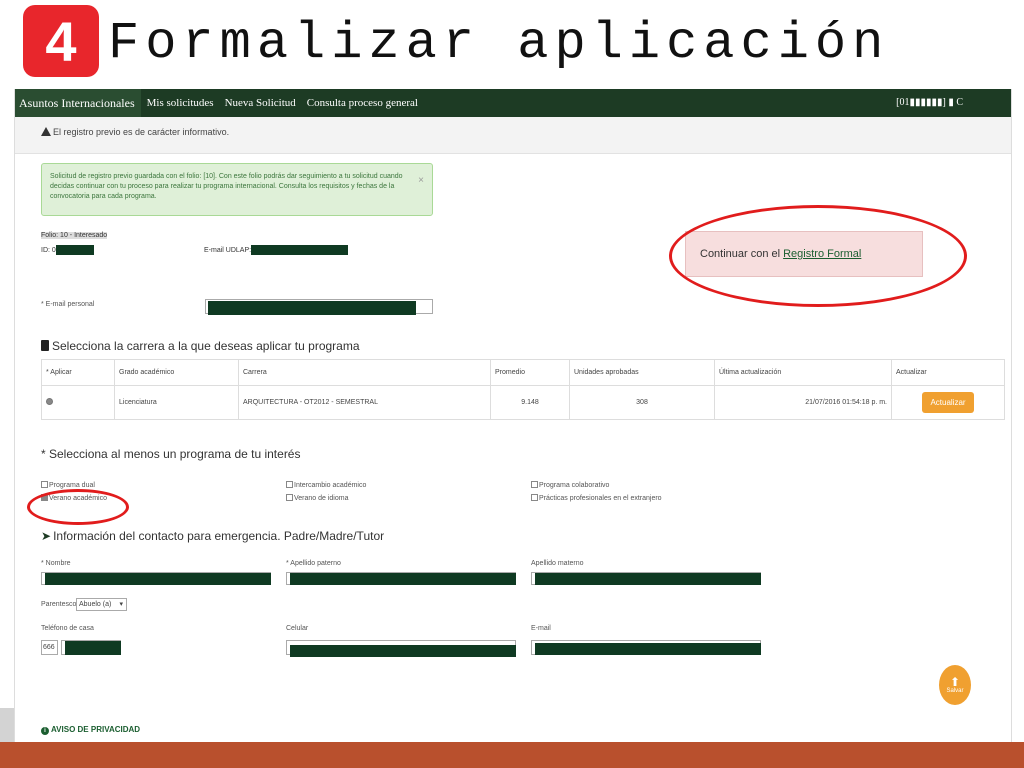 Image resolution: width=1024 pixels, height=768 pixels. What do you see at coordinates (176, 402) in the screenshot?
I see `grado-cell: Licenciatura` at bounding box center [176, 402].